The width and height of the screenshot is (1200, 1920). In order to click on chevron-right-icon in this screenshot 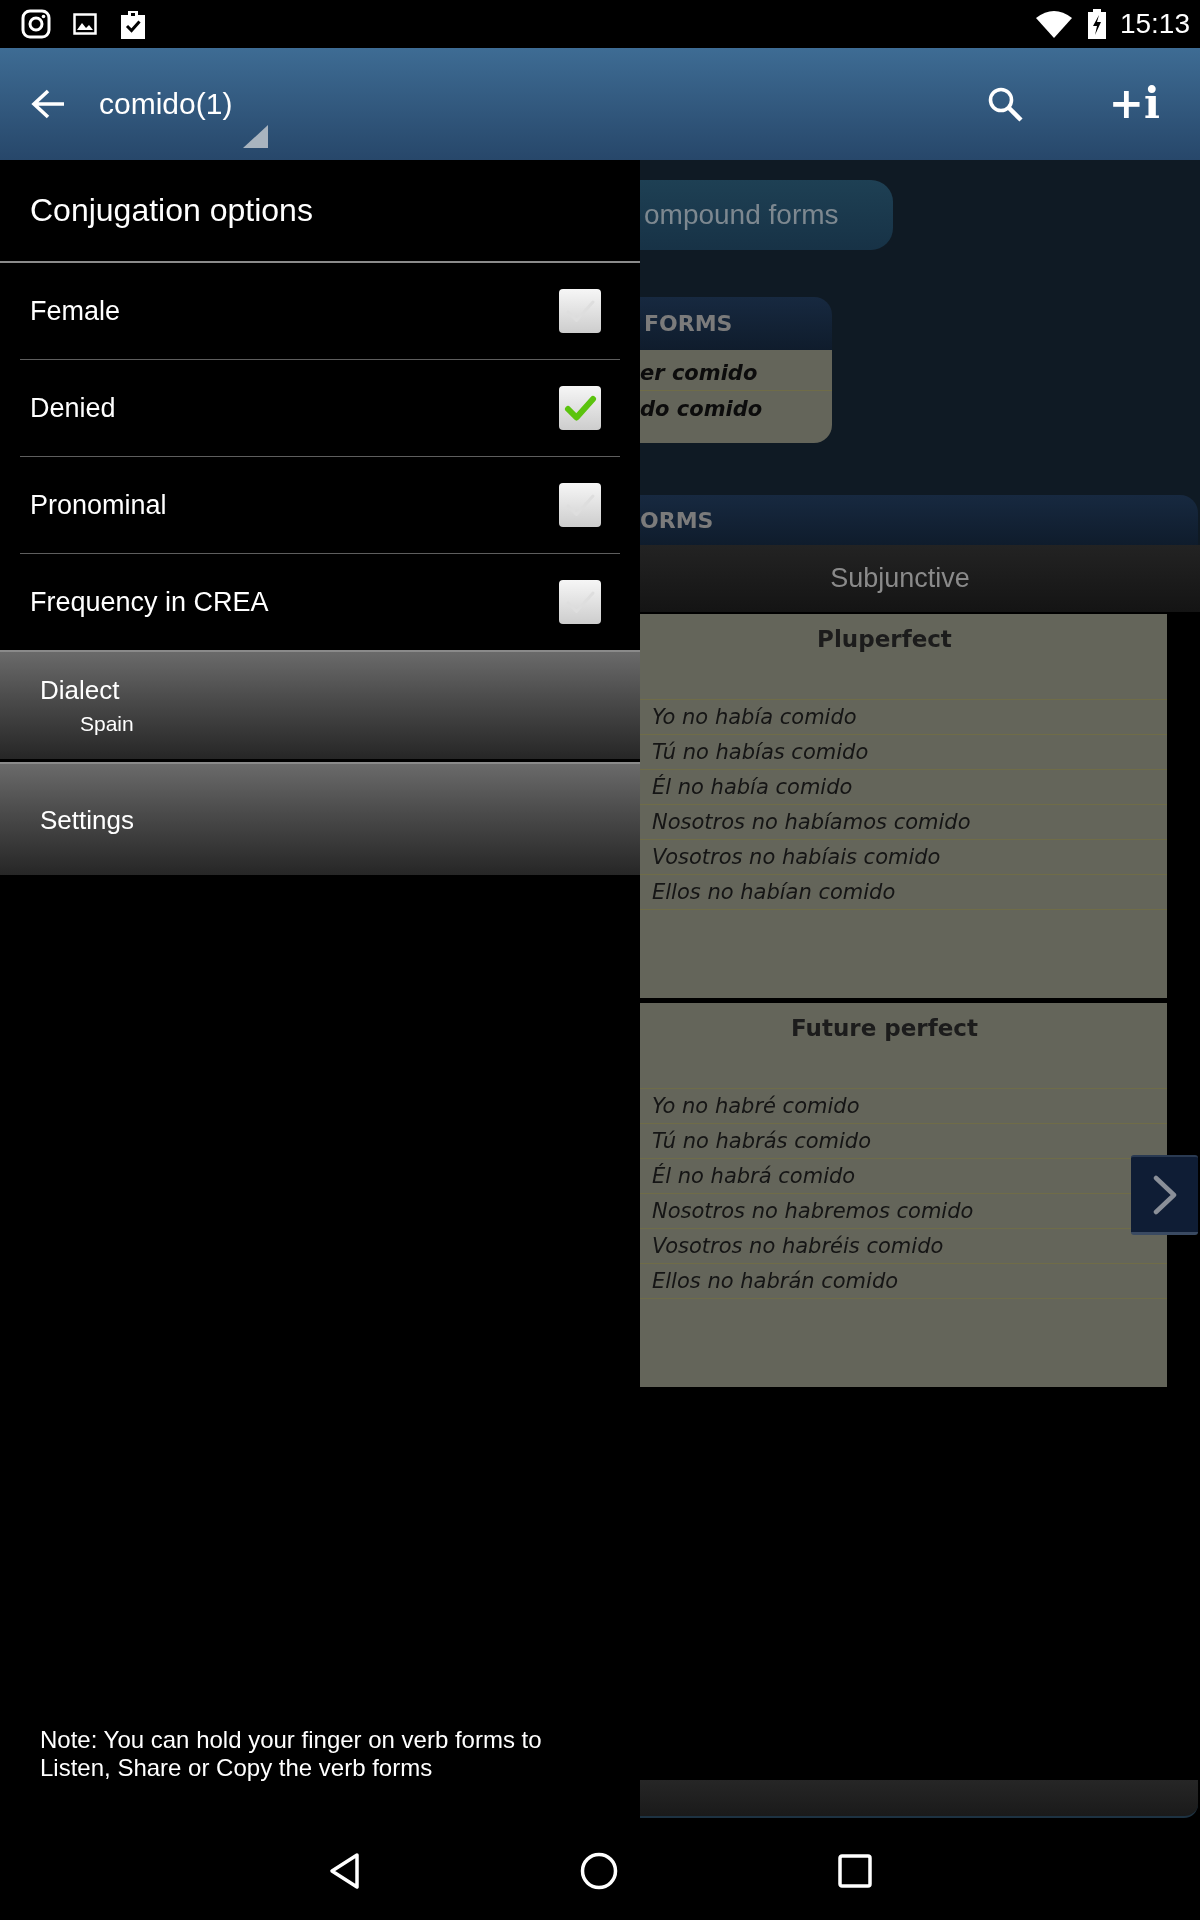, I will do `click(1164, 1194)`.